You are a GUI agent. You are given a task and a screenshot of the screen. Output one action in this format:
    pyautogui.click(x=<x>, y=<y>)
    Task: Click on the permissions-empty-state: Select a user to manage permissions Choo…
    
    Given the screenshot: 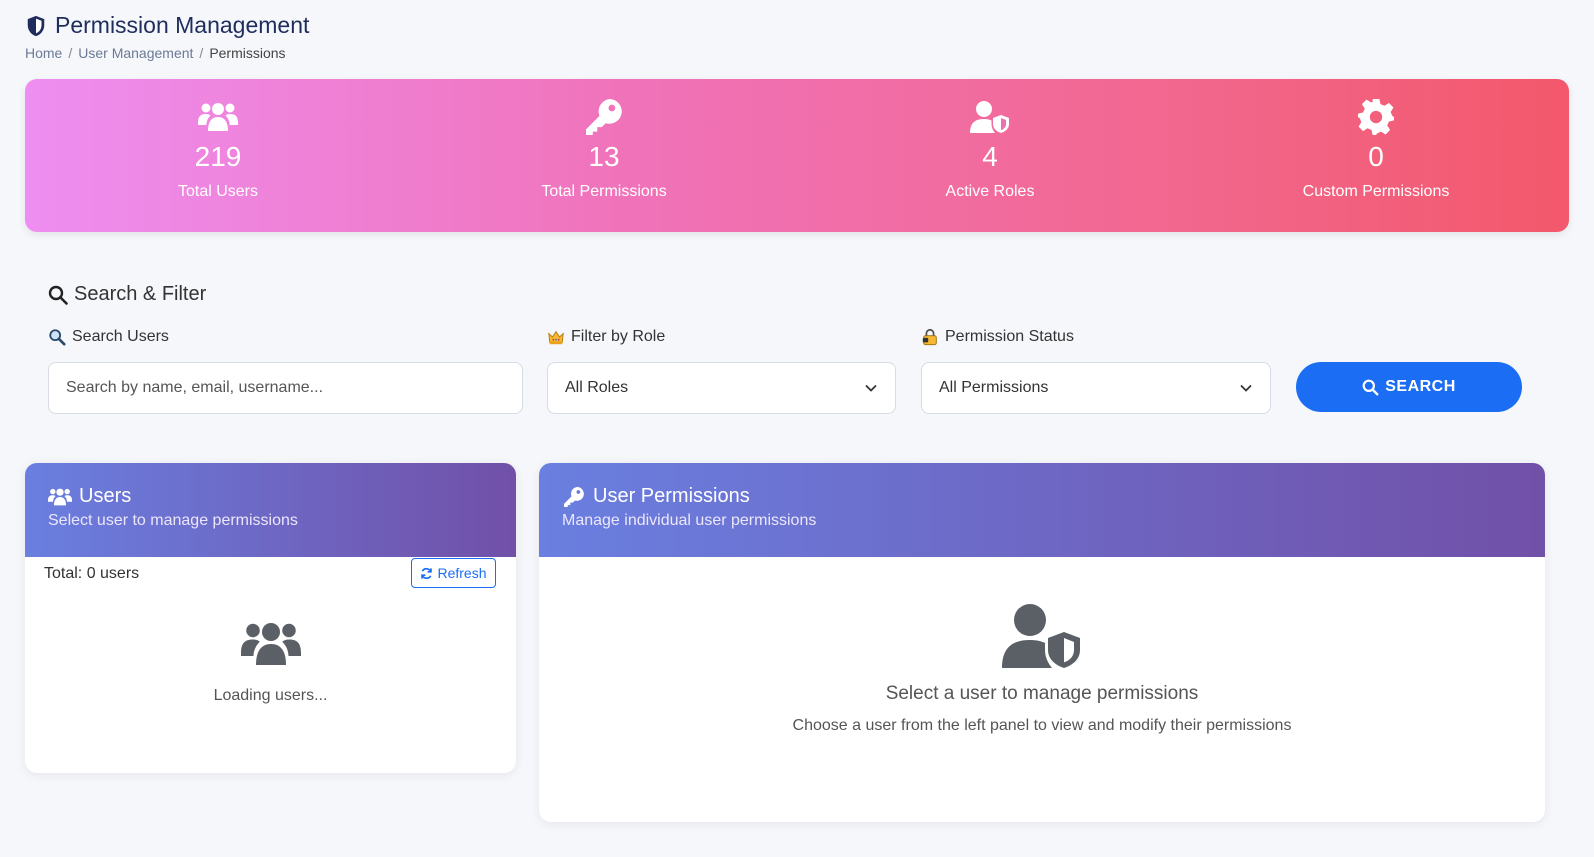 What is the action you would take?
    pyautogui.click(x=1042, y=669)
    